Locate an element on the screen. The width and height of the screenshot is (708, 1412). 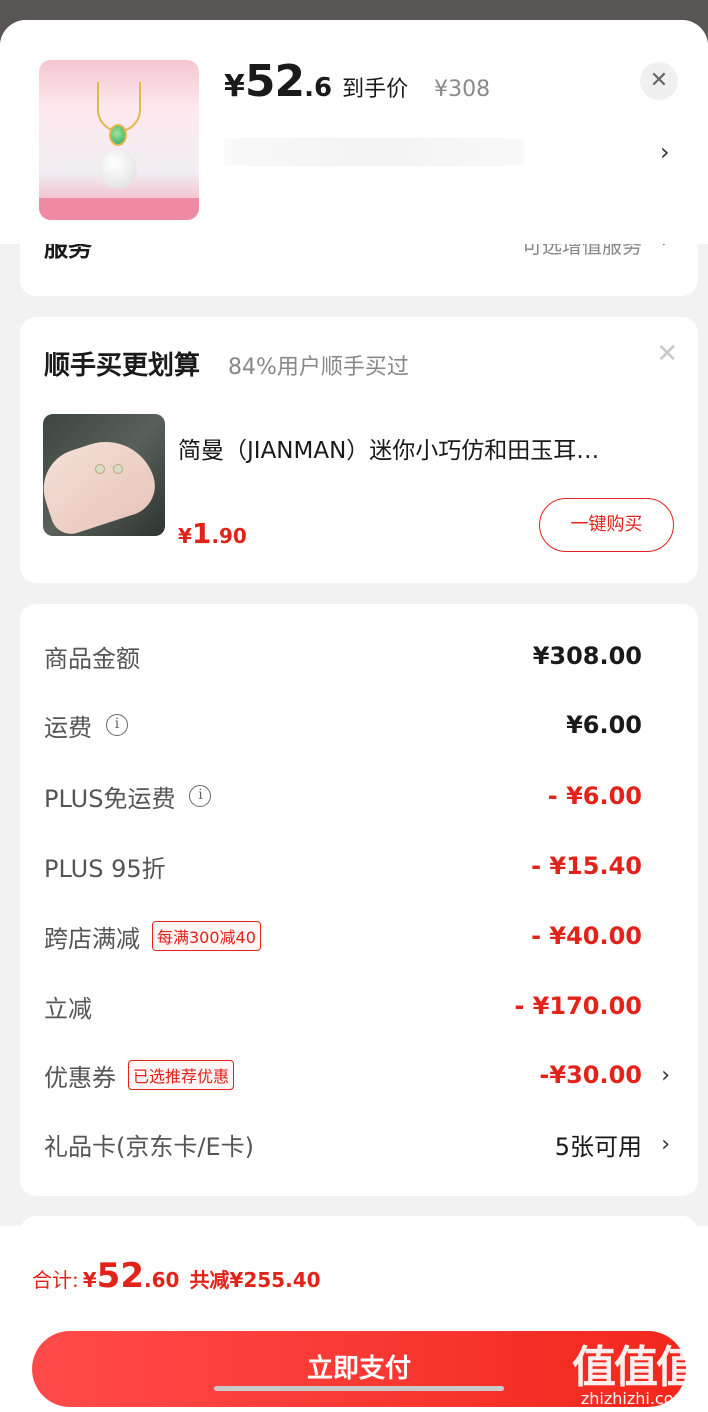
bundle-price-integer: 1 is located at coordinates (201, 533).